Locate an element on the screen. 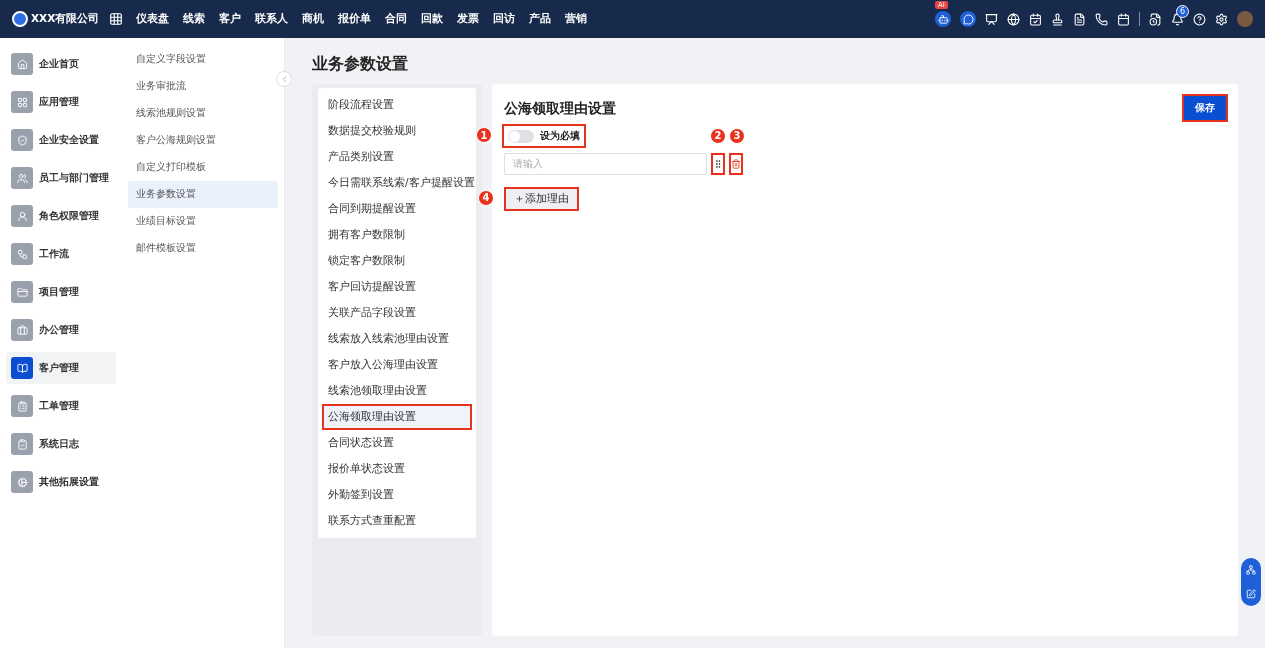 Image resolution: width=1265 pixels, height=648 pixels. submenu-item: 客户公海规则设置 is located at coordinates (203, 140).